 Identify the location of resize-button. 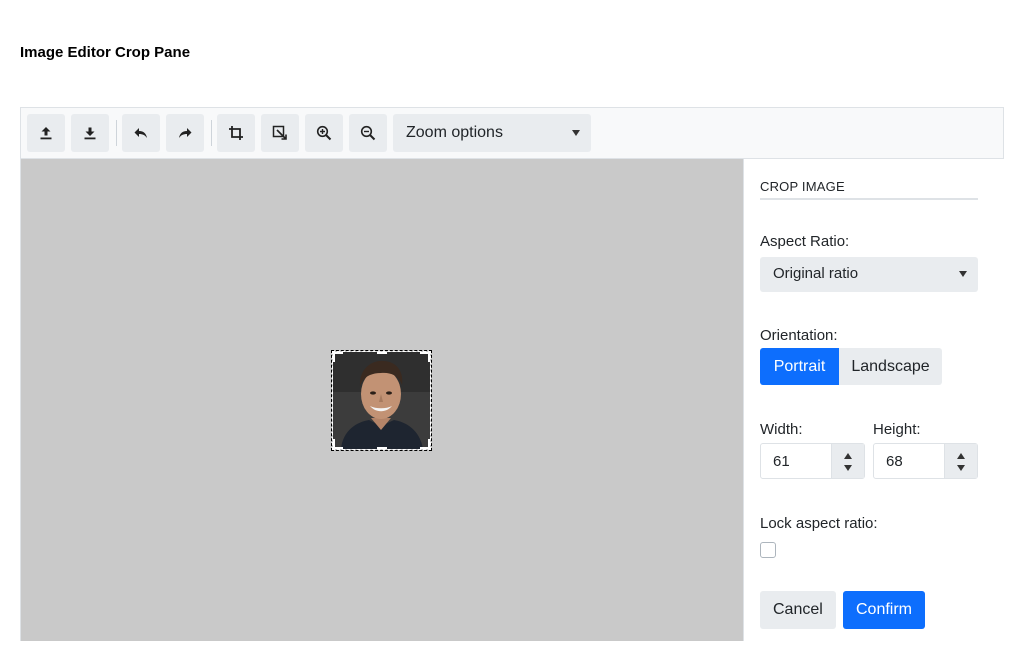
(280, 133).